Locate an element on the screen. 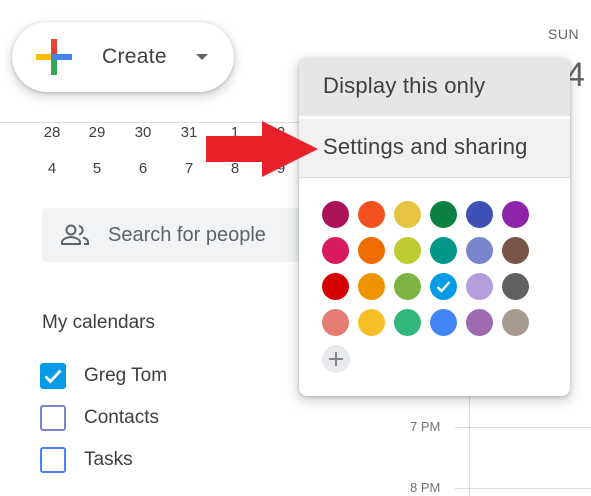  calendar-item-contacts: Contacts is located at coordinates (170, 418).